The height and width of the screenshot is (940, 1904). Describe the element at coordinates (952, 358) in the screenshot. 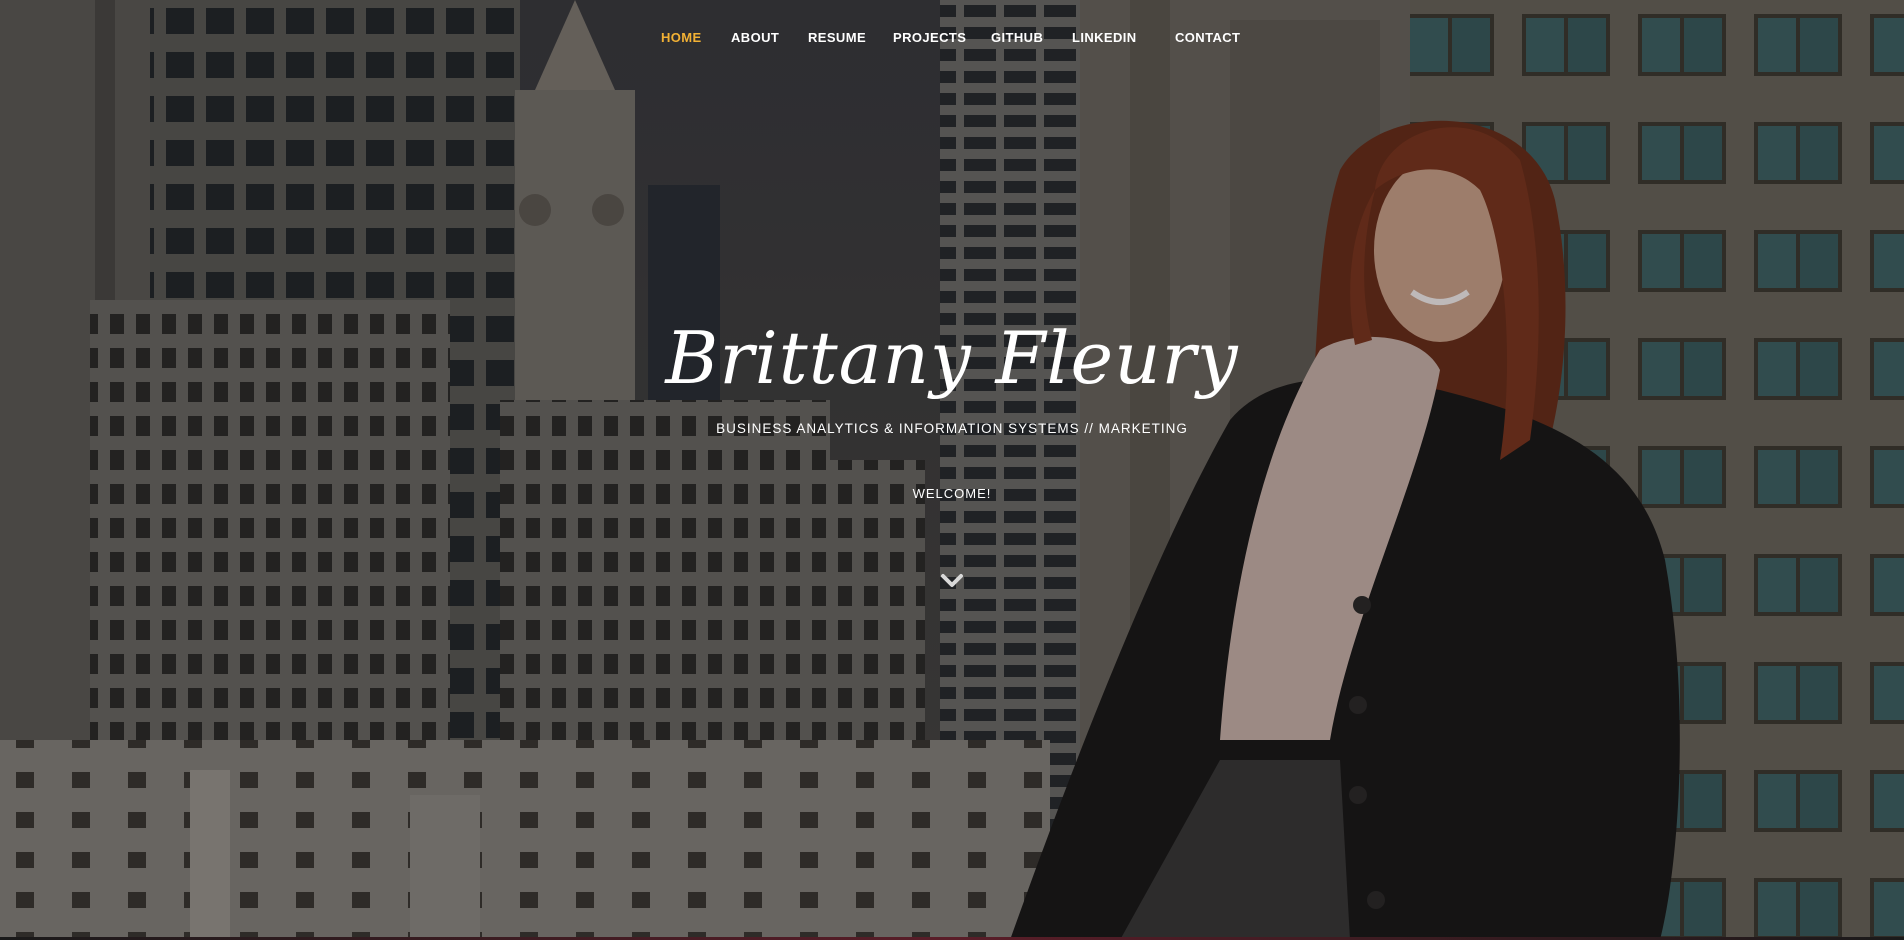

I see `hero-title: Brittany Fleury` at that location.